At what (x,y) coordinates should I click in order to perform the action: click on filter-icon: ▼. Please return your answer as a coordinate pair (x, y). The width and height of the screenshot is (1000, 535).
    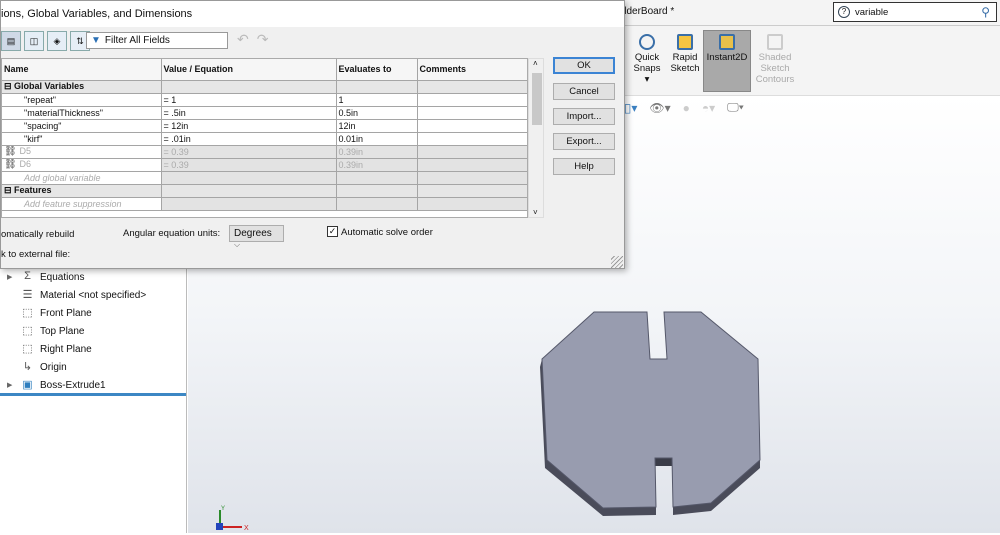
    Looking at the image, I should click on (96, 40).